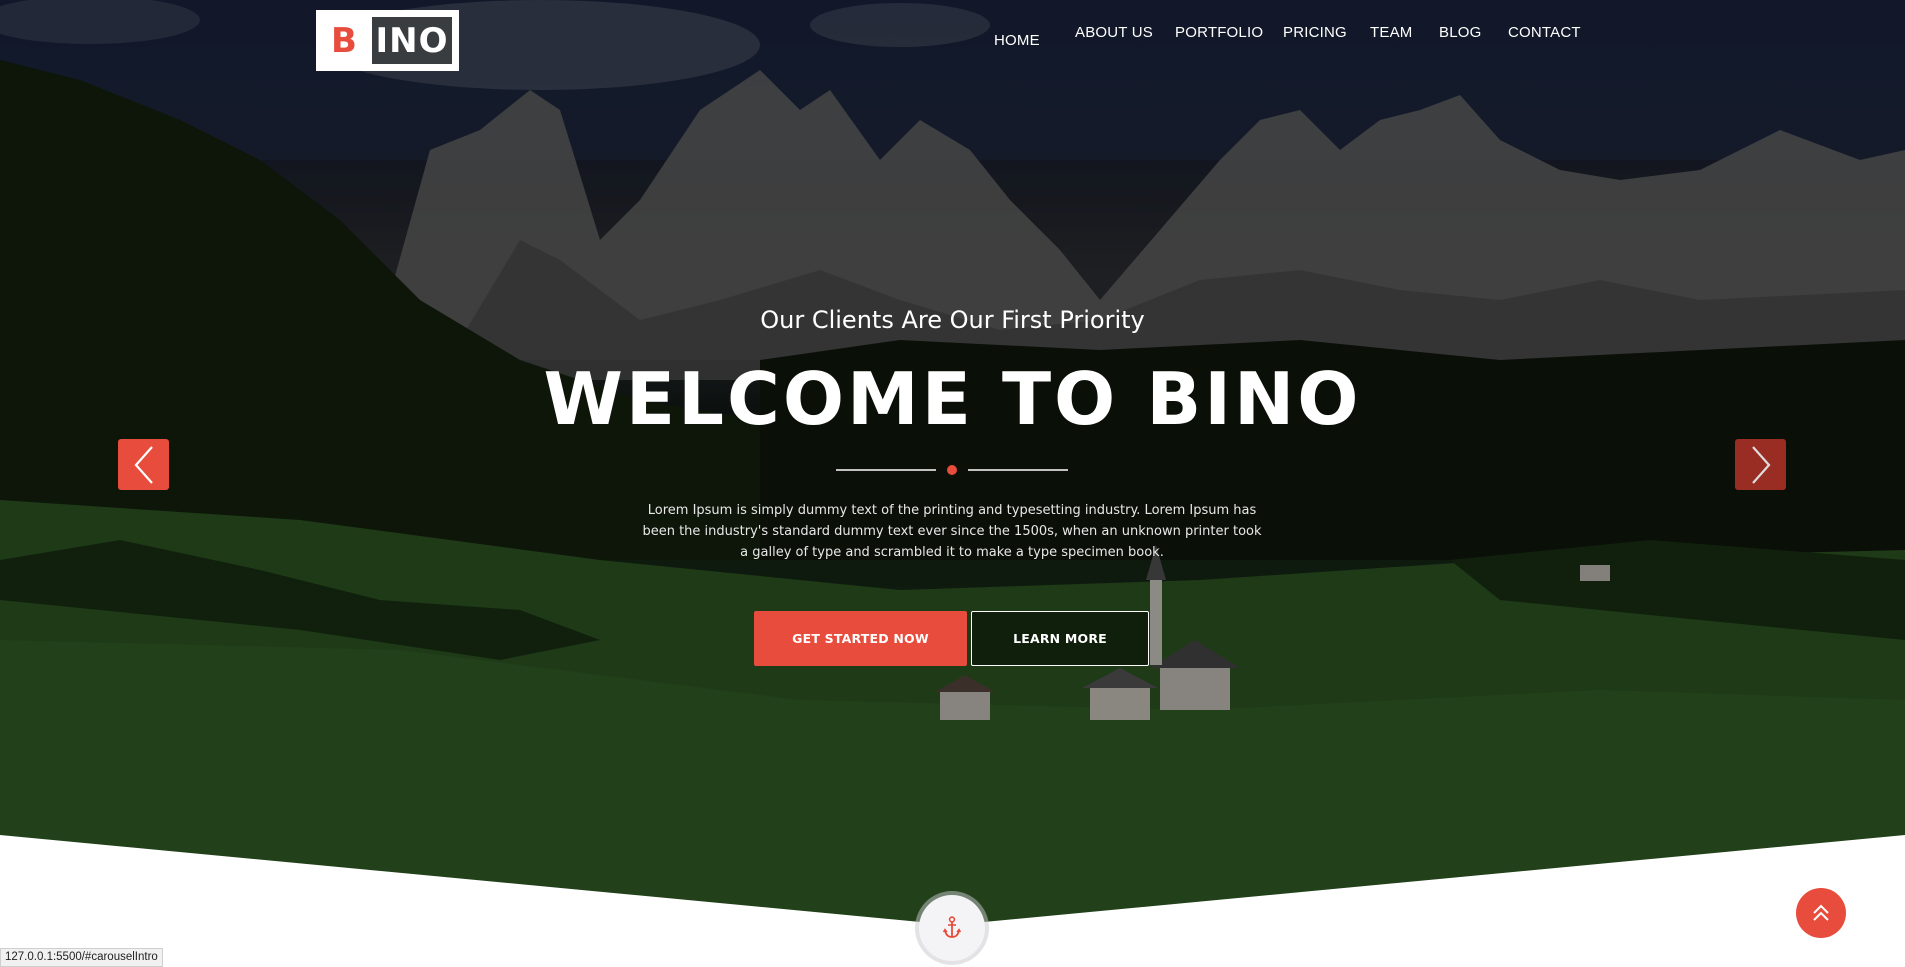 Image resolution: width=1905 pixels, height=967 pixels. I want to click on anchor-icon, so click(952, 927).